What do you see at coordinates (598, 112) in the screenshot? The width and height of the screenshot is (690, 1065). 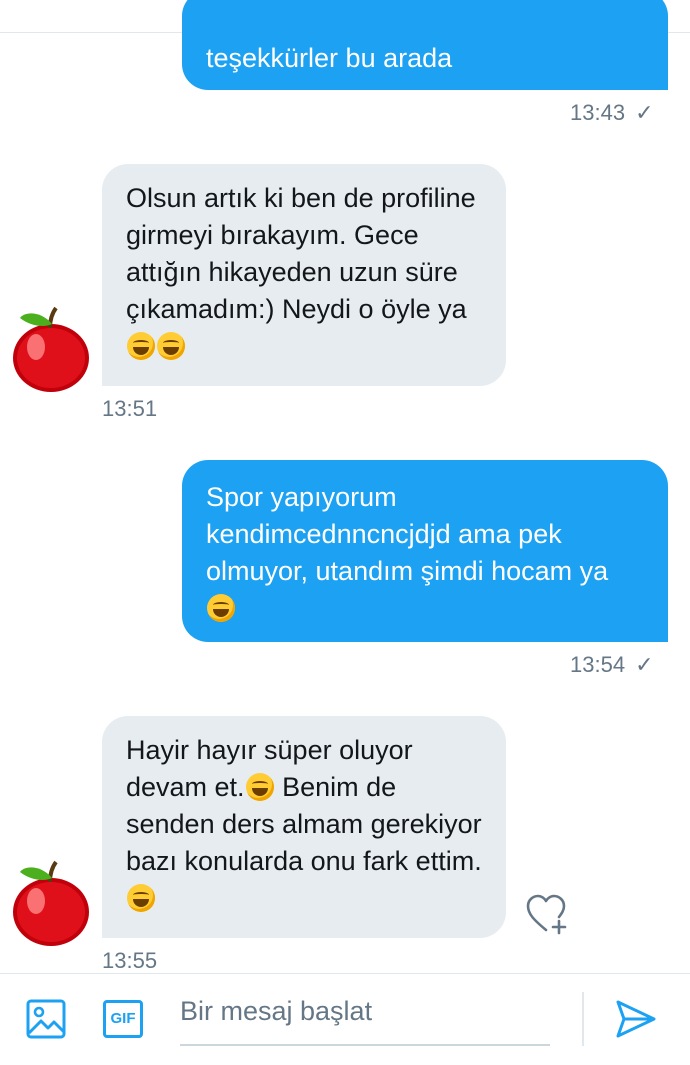 I see `timestamp-text: 13:43` at bounding box center [598, 112].